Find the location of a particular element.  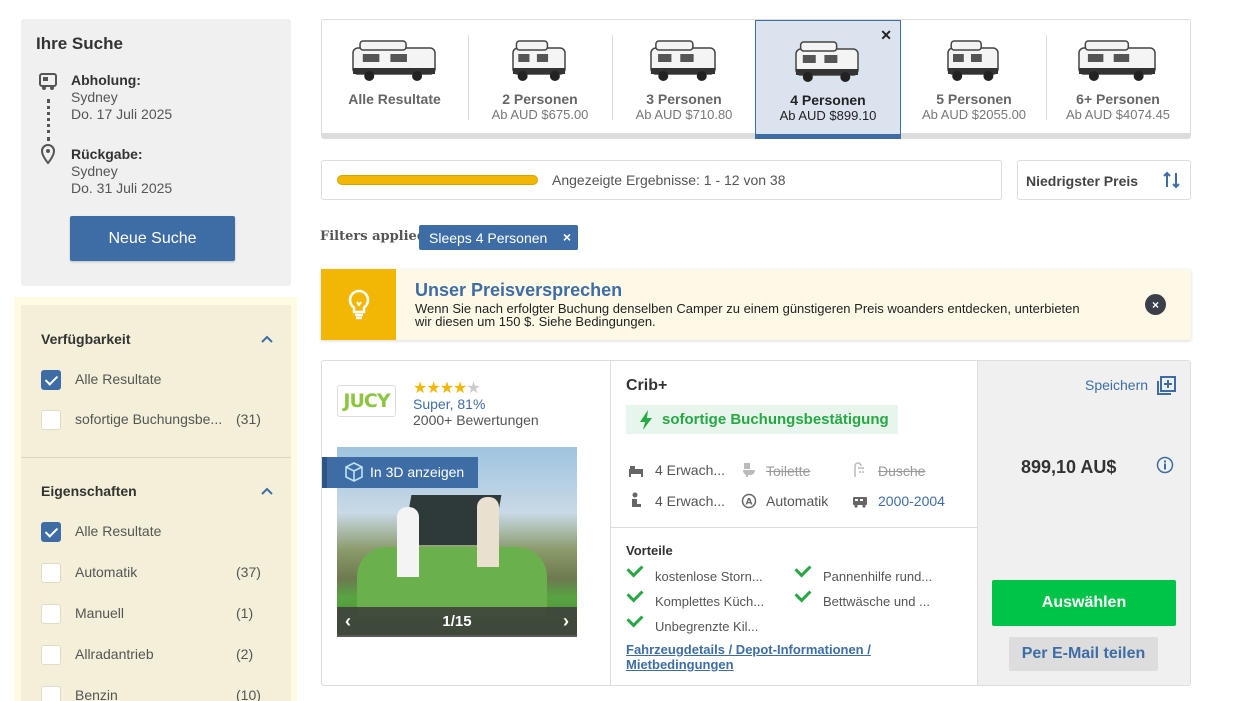

category-price: Ab AUD $675.00 is located at coordinates (540, 114).